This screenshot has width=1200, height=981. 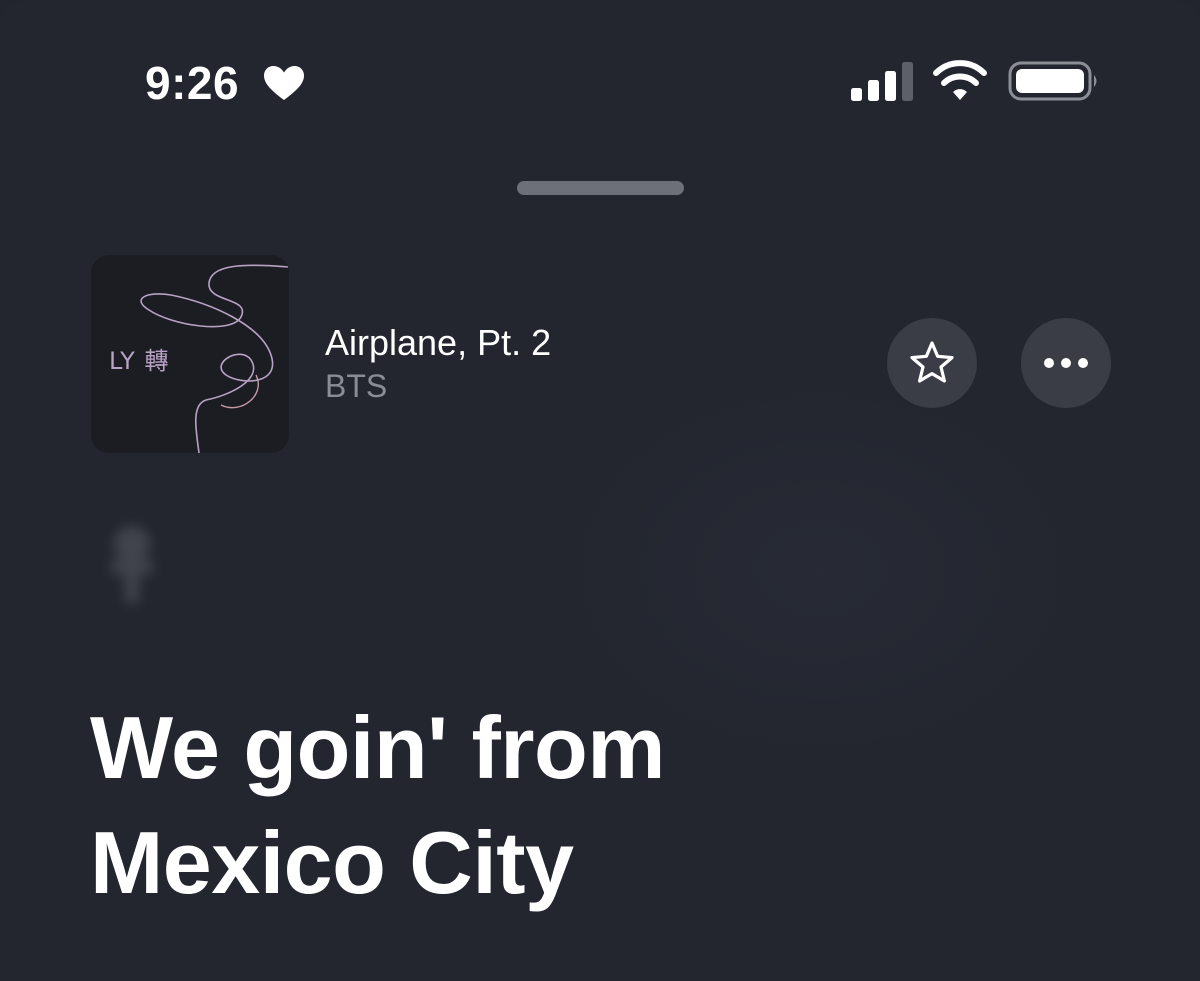 What do you see at coordinates (356, 386) in the screenshot?
I see `song-artist: BTS` at bounding box center [356, 386].